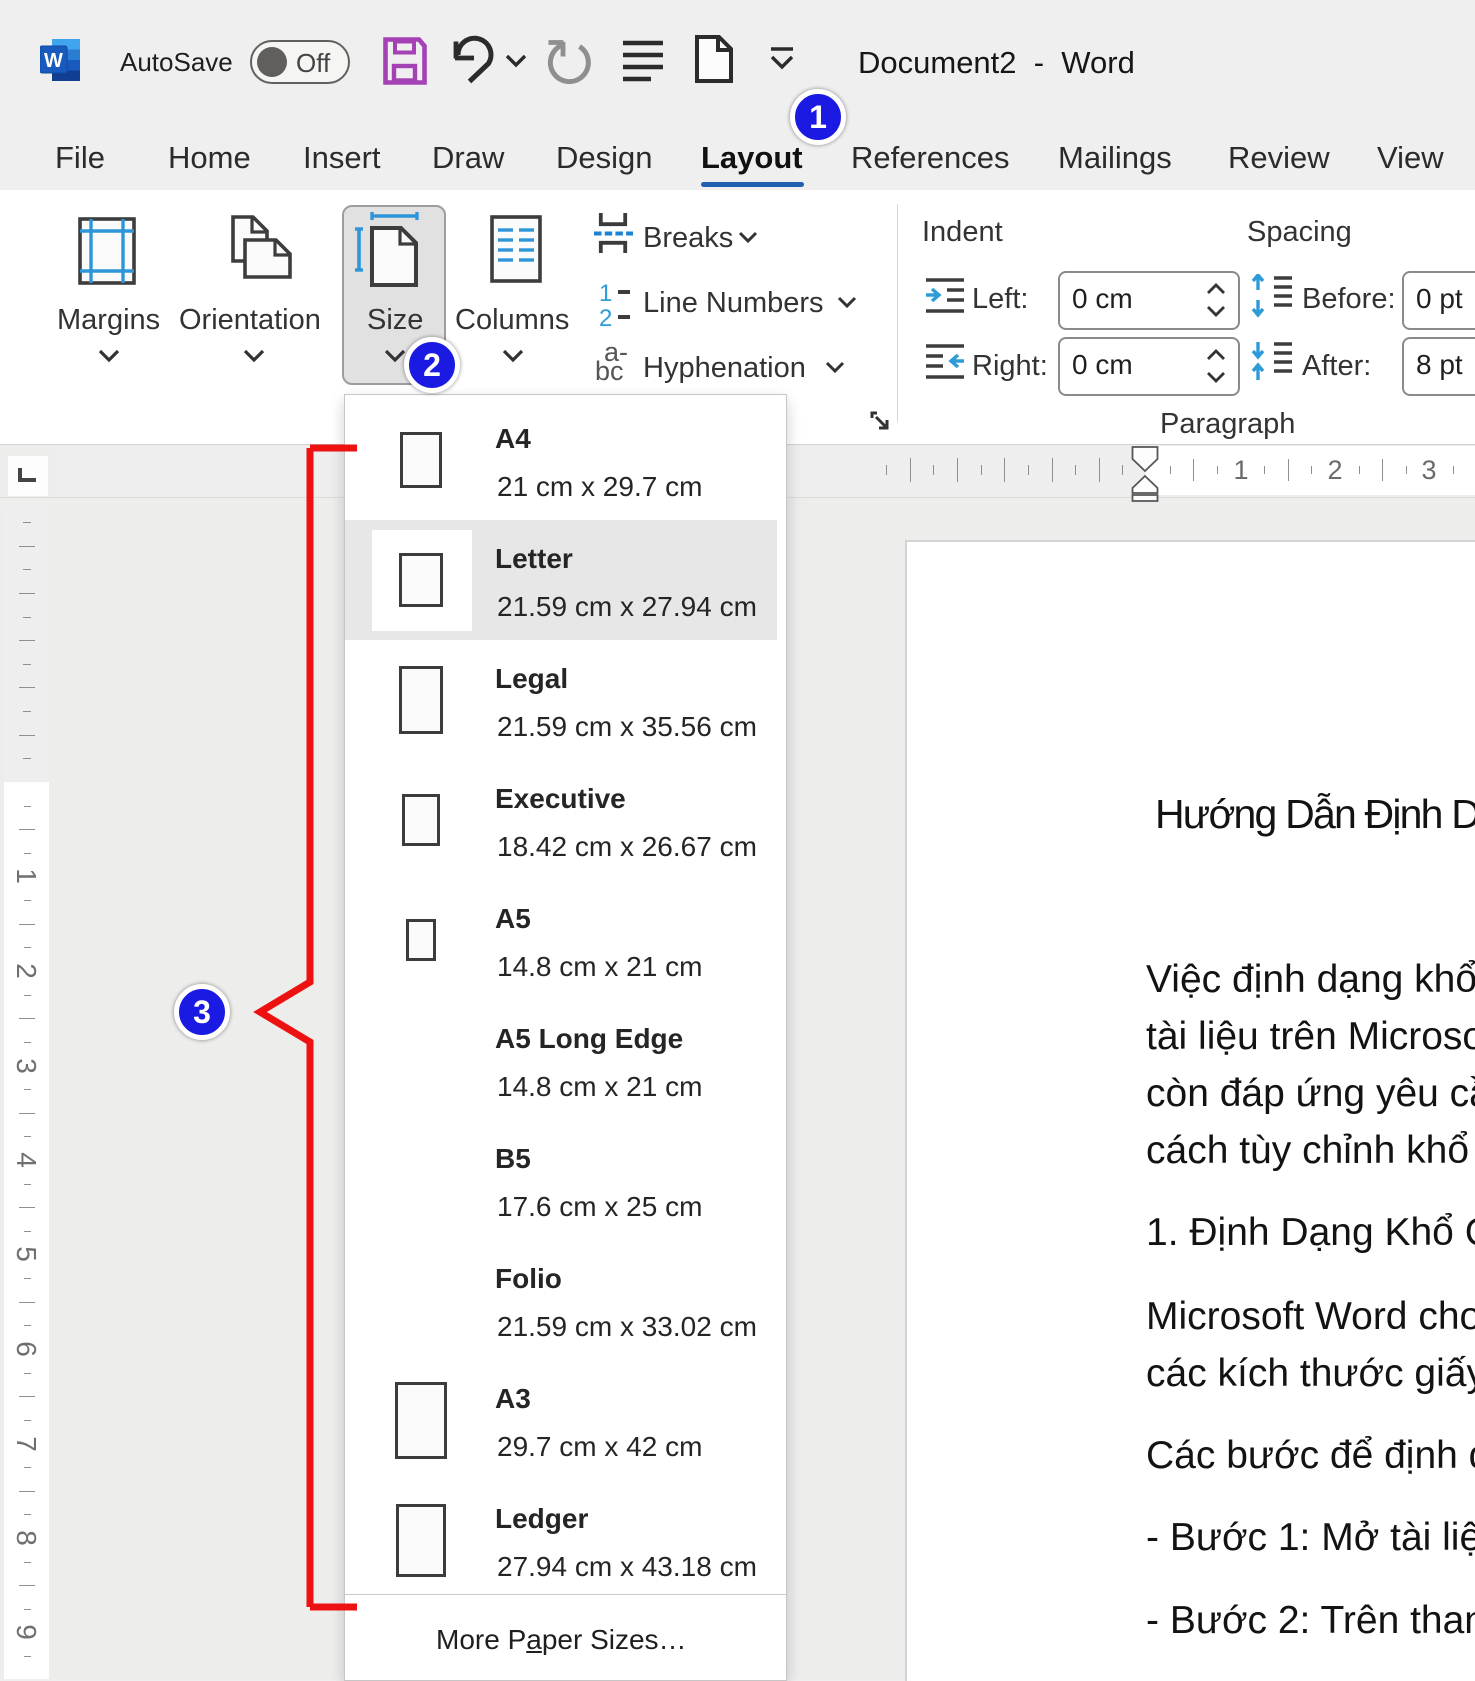  What do you see at coordinates (605, 316) in the screenshot?
I see `svg-text: 2` at bounding box center [605, 316].